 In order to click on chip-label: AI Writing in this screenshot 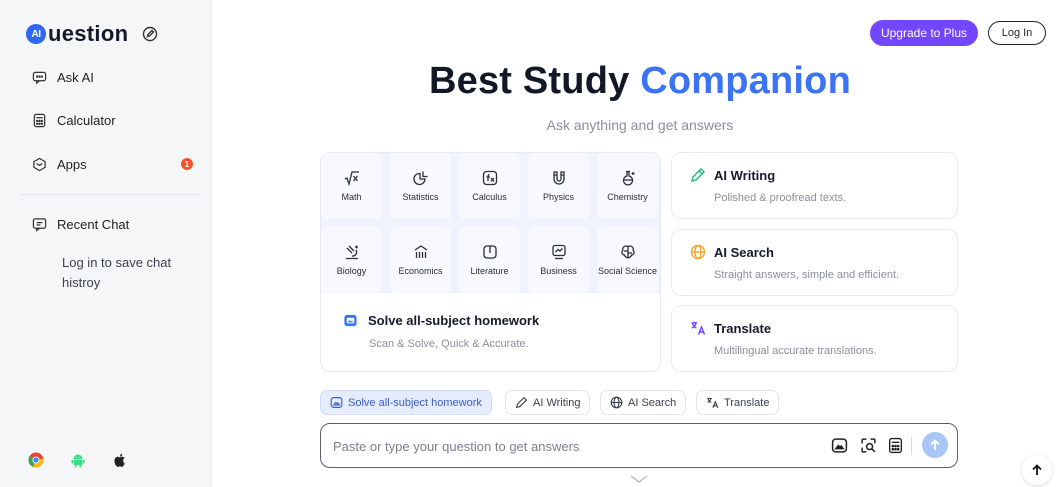, I will do `click(557, 402)`.